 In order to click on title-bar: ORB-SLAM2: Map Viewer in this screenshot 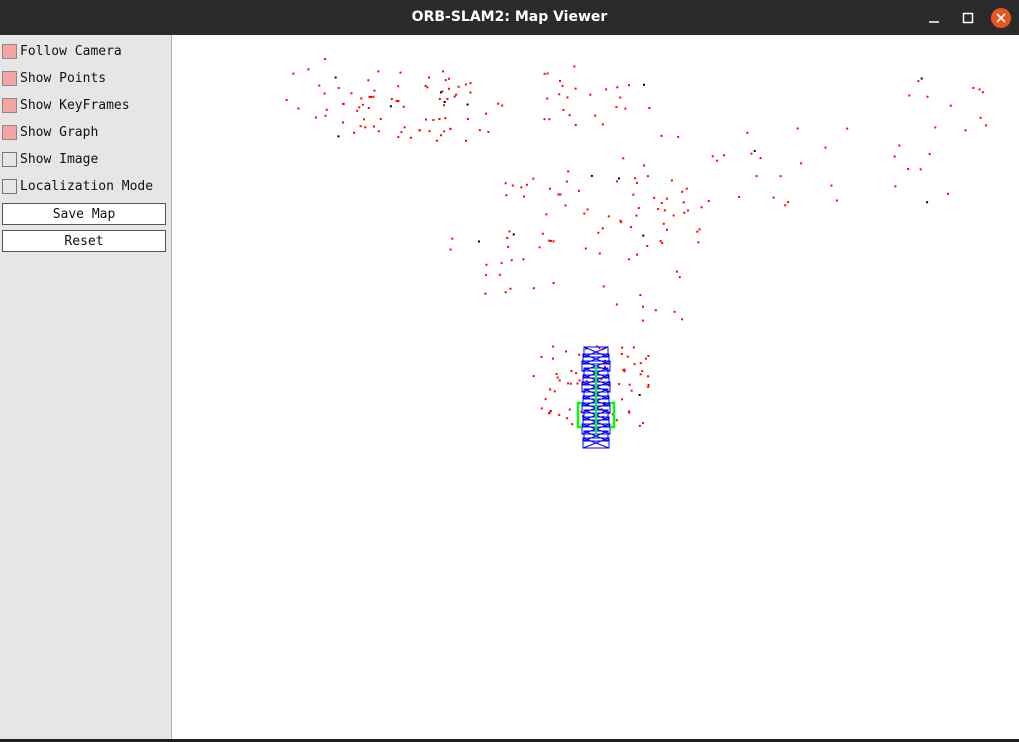, I will do `click(509, 17)`.